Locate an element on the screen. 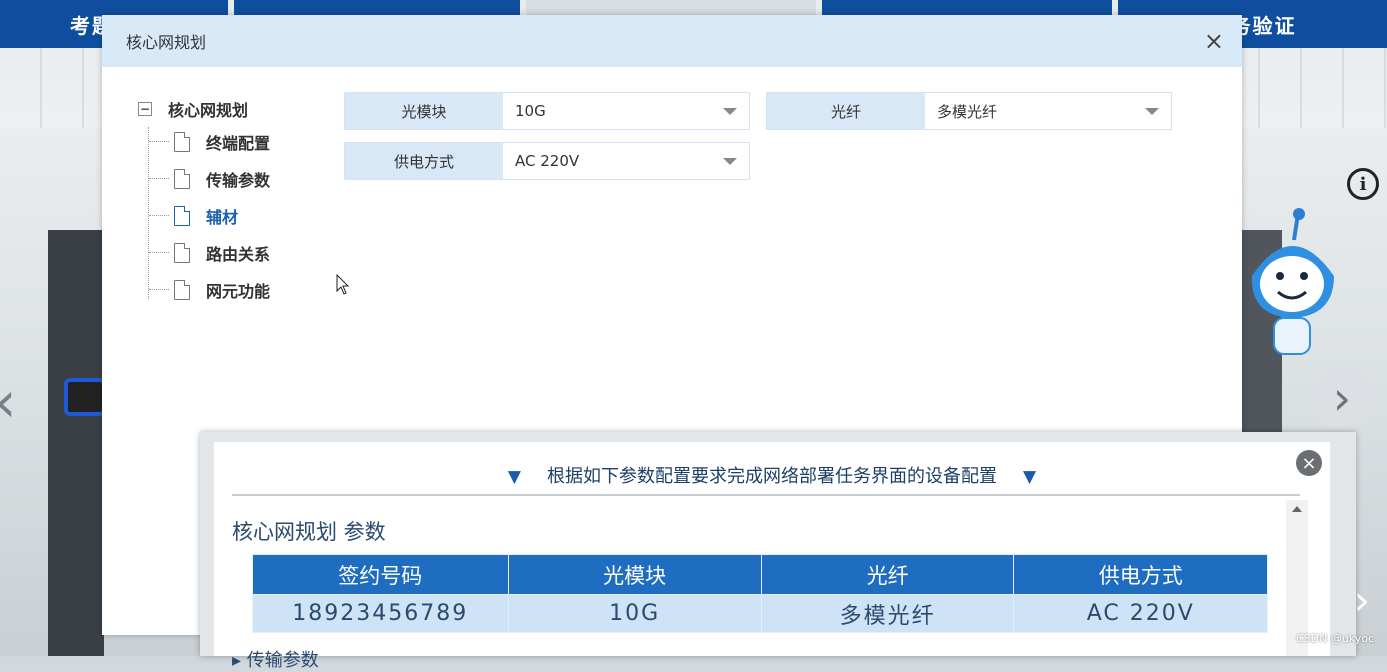 Image resolution: width=1387 pixels, height=672 pixels. fiber-field: 光纤 多模光纤 is located at coordinates (969, 111).